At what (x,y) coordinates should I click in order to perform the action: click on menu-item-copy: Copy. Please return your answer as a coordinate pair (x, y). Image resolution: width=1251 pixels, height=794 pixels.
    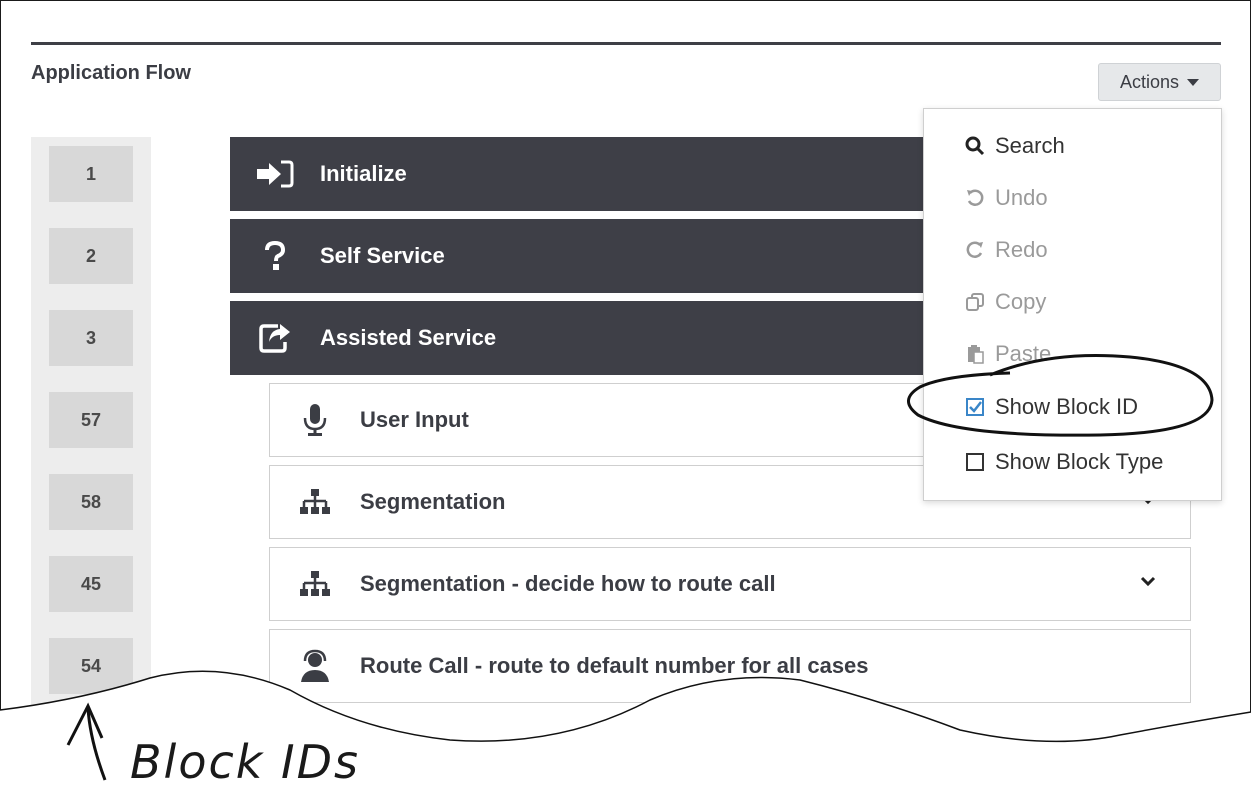
    Looking at the image, I should click on (1005, 302).